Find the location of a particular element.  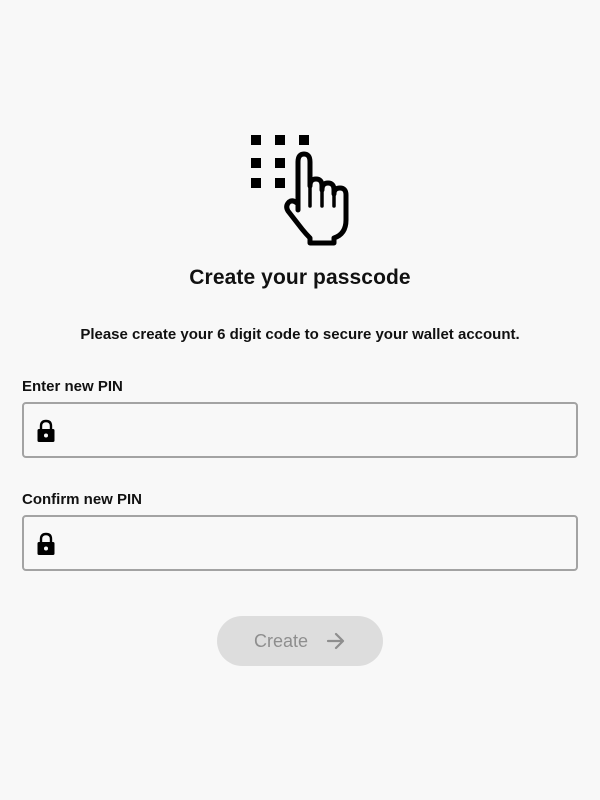

arrow-right-icon is located at coordinates (335, 641).